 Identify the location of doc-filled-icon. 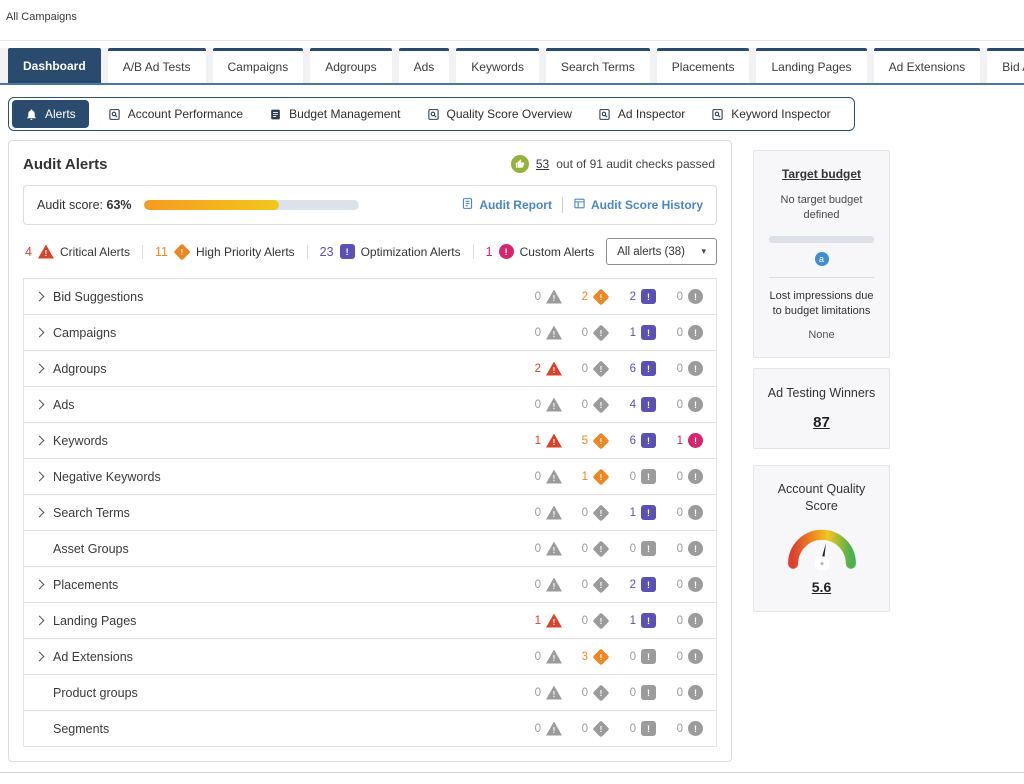
(275, 114).